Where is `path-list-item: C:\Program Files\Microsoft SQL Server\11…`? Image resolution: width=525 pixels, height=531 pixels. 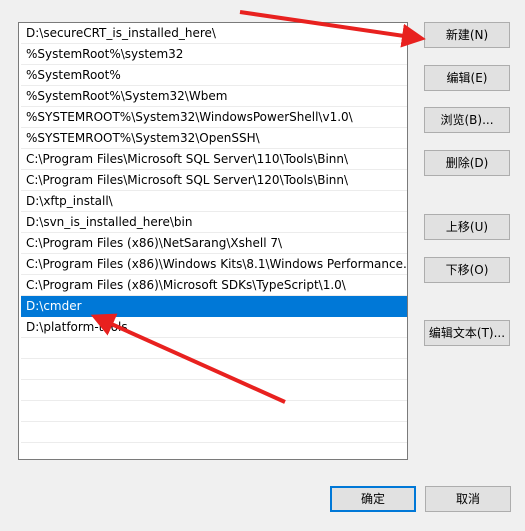 path-list-item: C:\Program Files\Microsoft SQL Server\11… is located at coordinates (214, 159).